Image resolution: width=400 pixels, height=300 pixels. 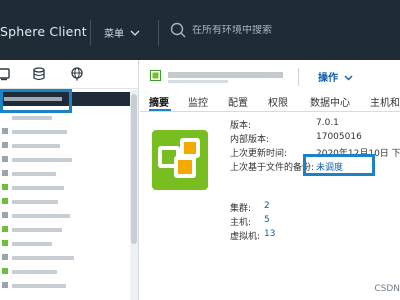 What do you see at coordinates (178, 30) in the screenshot?
I see `search-icon` at bounding box center [178, 30].